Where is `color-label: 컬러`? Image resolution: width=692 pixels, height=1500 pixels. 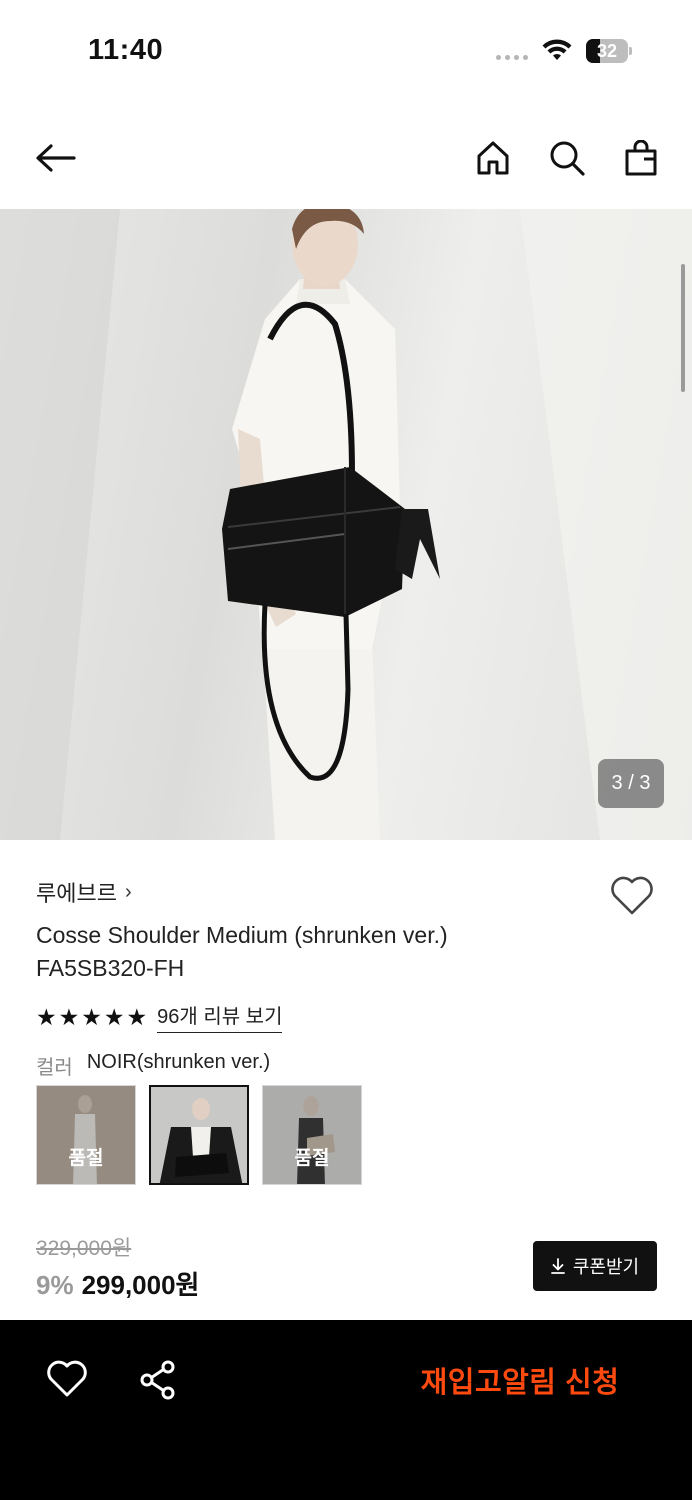 color-label: 컬러 is located at coordinates (54, 1068).